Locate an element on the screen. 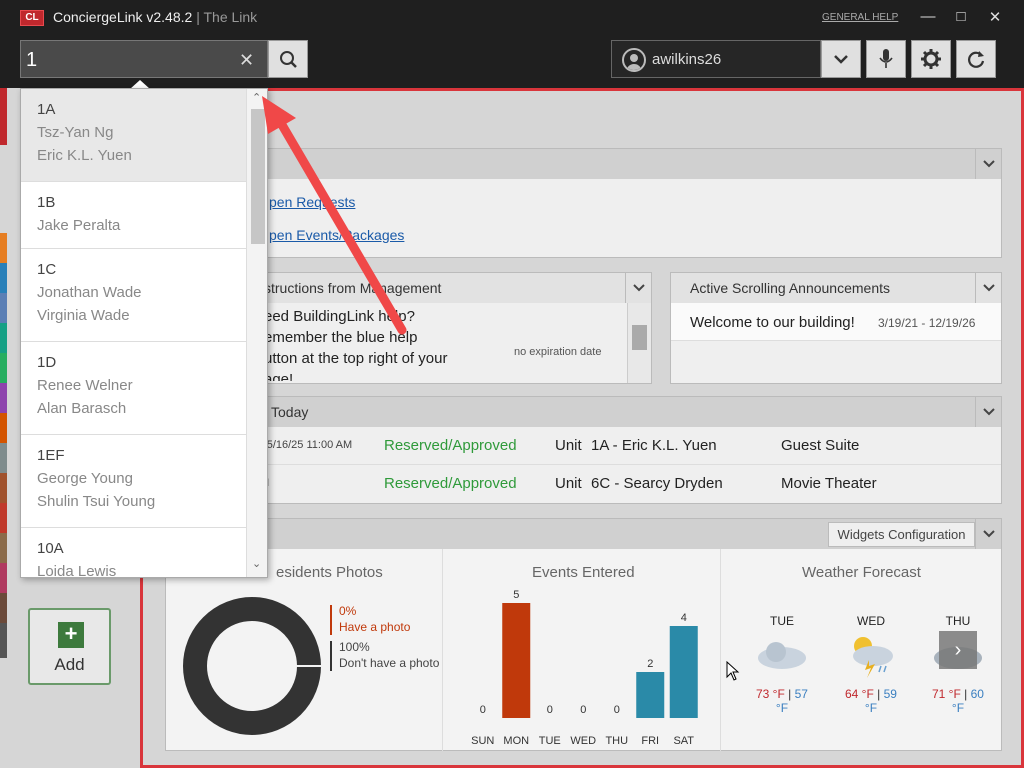  search-input: 1 ✕ is located at coordinates (144, 59).